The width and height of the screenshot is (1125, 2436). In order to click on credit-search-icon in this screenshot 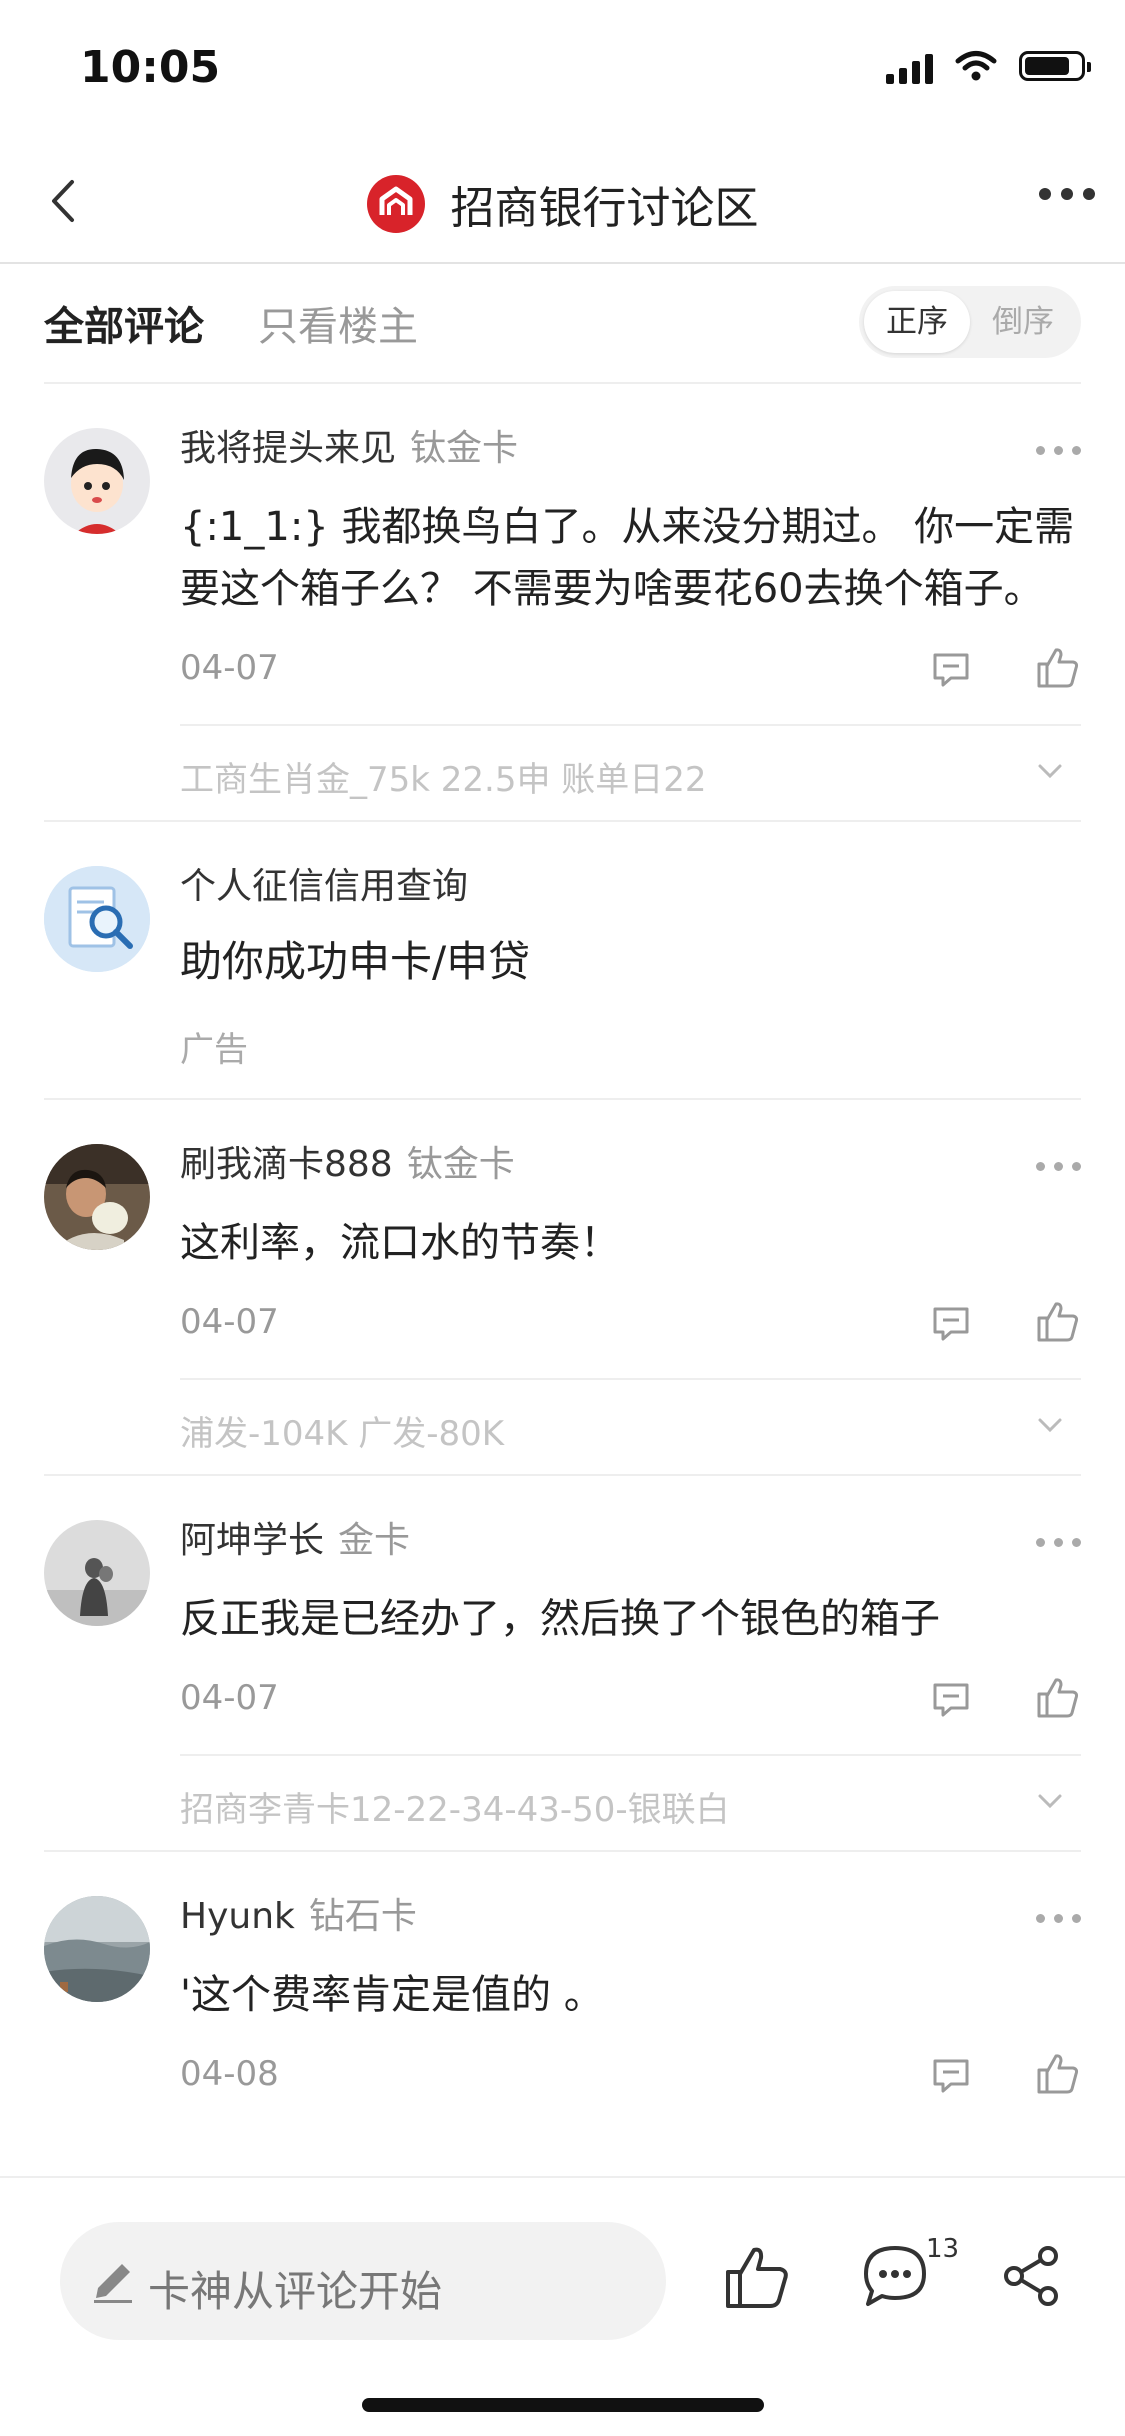, I will do `click(97, 919)`.